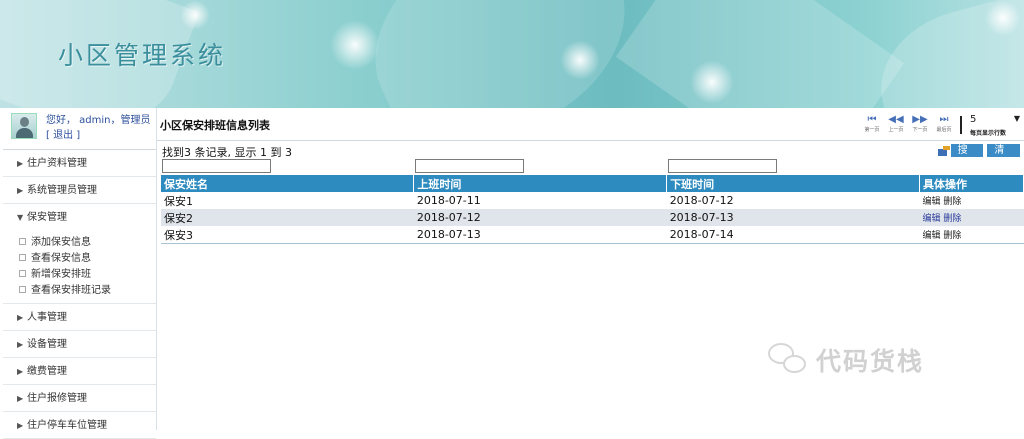  I want to click on prev-page-button: ◀◀ 上一页, so click(896, 125).